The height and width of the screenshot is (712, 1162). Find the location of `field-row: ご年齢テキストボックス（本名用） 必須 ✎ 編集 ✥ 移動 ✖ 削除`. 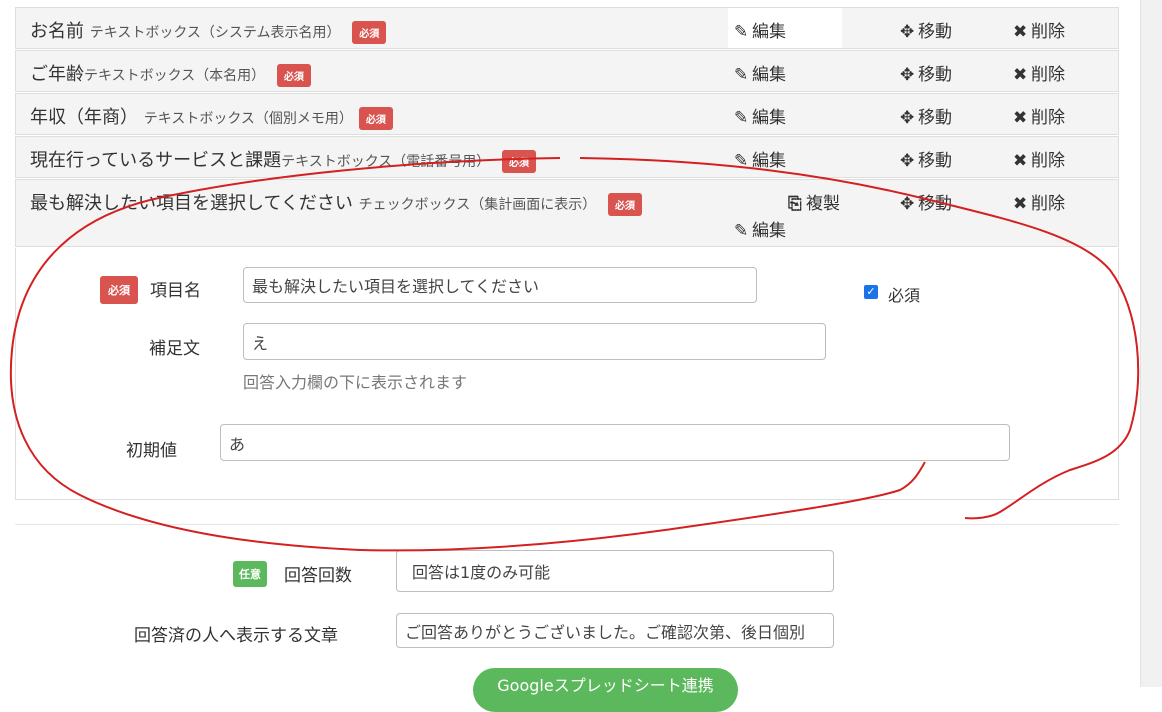

field-row: ご年齢テキストボックス（本名用） 必須 ✎ 編集 ✥ 移動 ✖ 削除 is located at coordinates (567, 71).